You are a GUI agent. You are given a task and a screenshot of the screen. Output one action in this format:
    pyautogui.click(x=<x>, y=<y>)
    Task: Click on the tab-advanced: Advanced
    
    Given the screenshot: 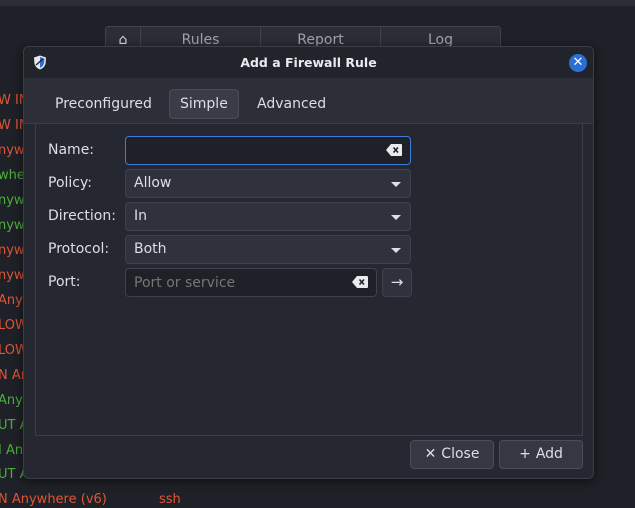 What is the action you would take?
    pyautogui.click(x=291, y=104)
    